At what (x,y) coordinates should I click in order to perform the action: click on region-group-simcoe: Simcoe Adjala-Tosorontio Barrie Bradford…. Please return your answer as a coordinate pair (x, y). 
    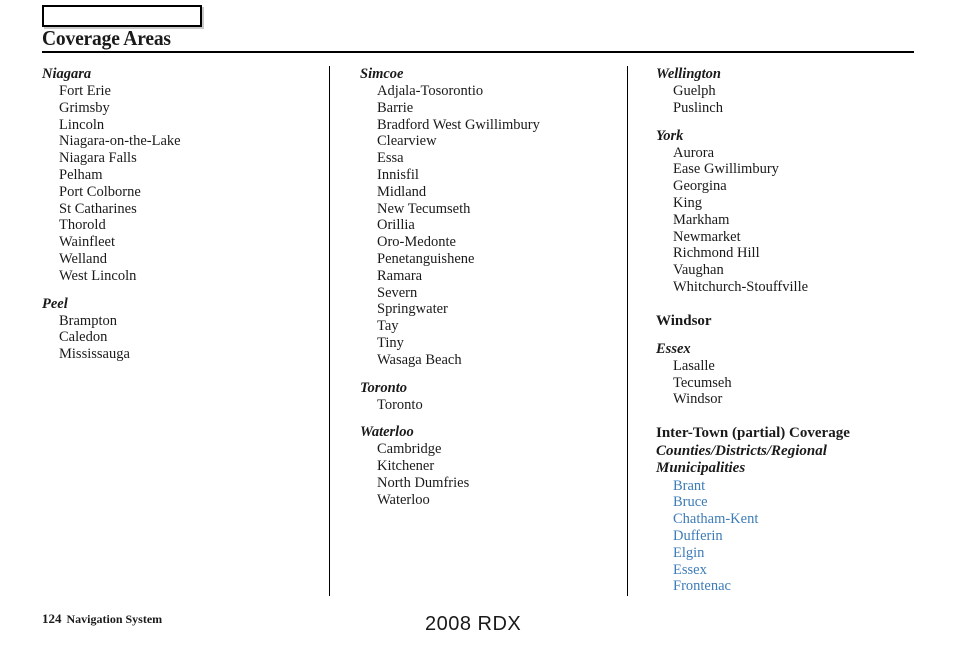
    Looking at the image, I should click on (493, 217).